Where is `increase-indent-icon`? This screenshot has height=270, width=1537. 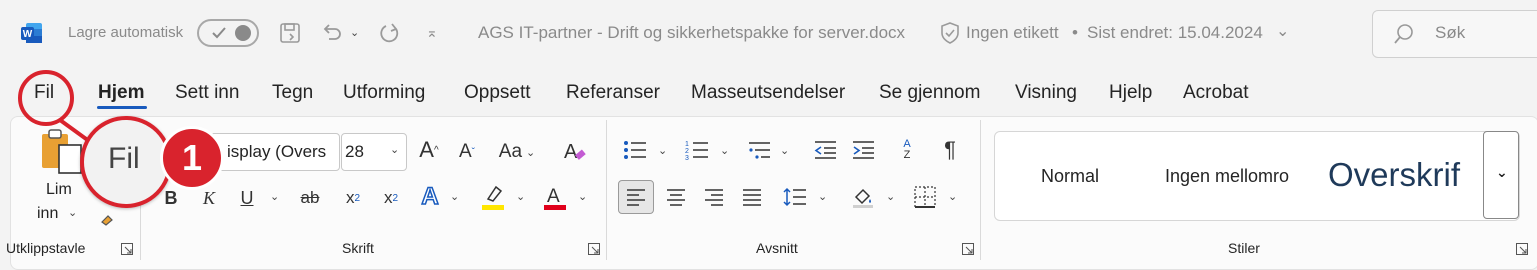
increase-indent-icon is located at coordinates (863, 150).